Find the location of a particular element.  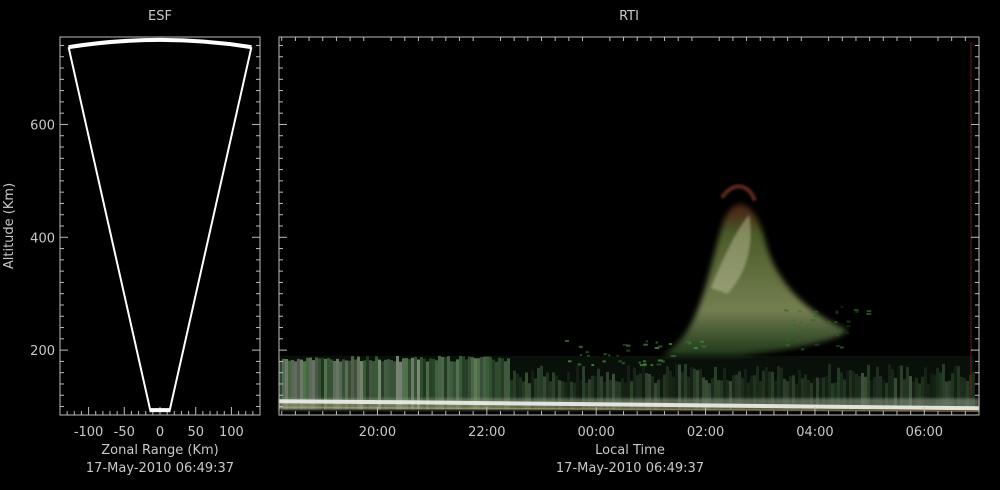

rti-timestamp: 17-May-2010 06:49:37 is located at coordinates (630, 468).